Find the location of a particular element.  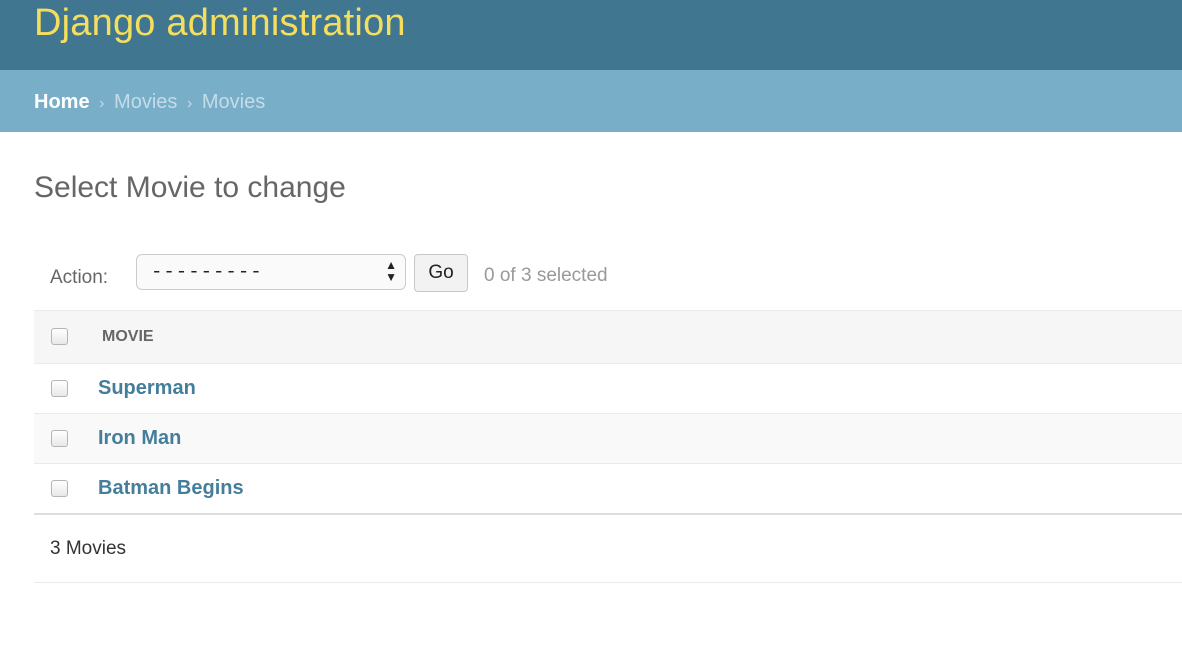

select-arrows-icon: ▲ ▼ is located at coordinates (391, 271).